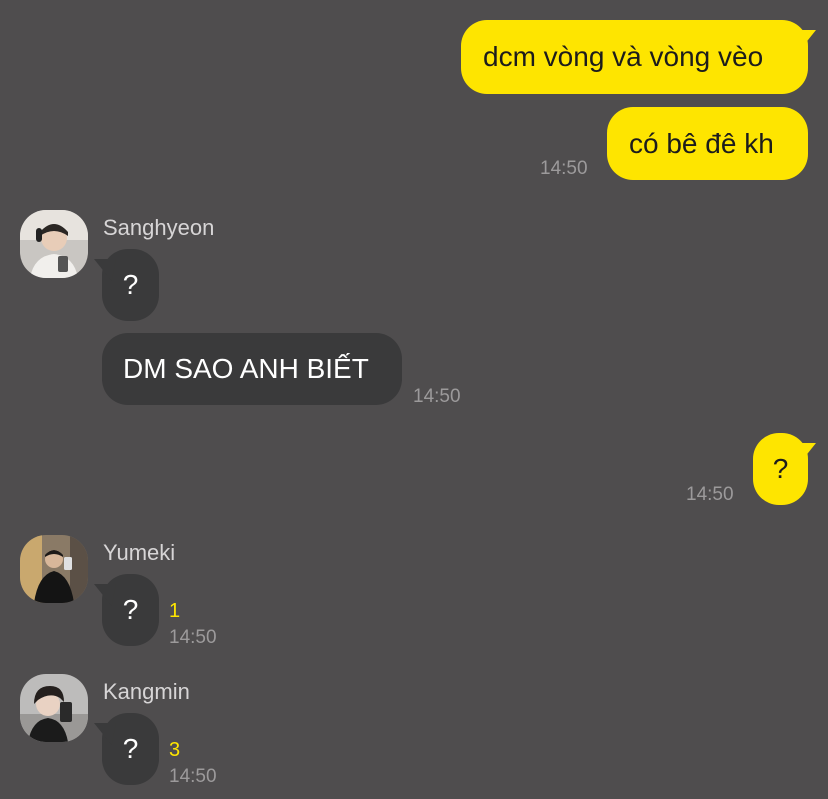  I want to click on message-text: dcm vòng và vòng vèo, so click(623, 56).